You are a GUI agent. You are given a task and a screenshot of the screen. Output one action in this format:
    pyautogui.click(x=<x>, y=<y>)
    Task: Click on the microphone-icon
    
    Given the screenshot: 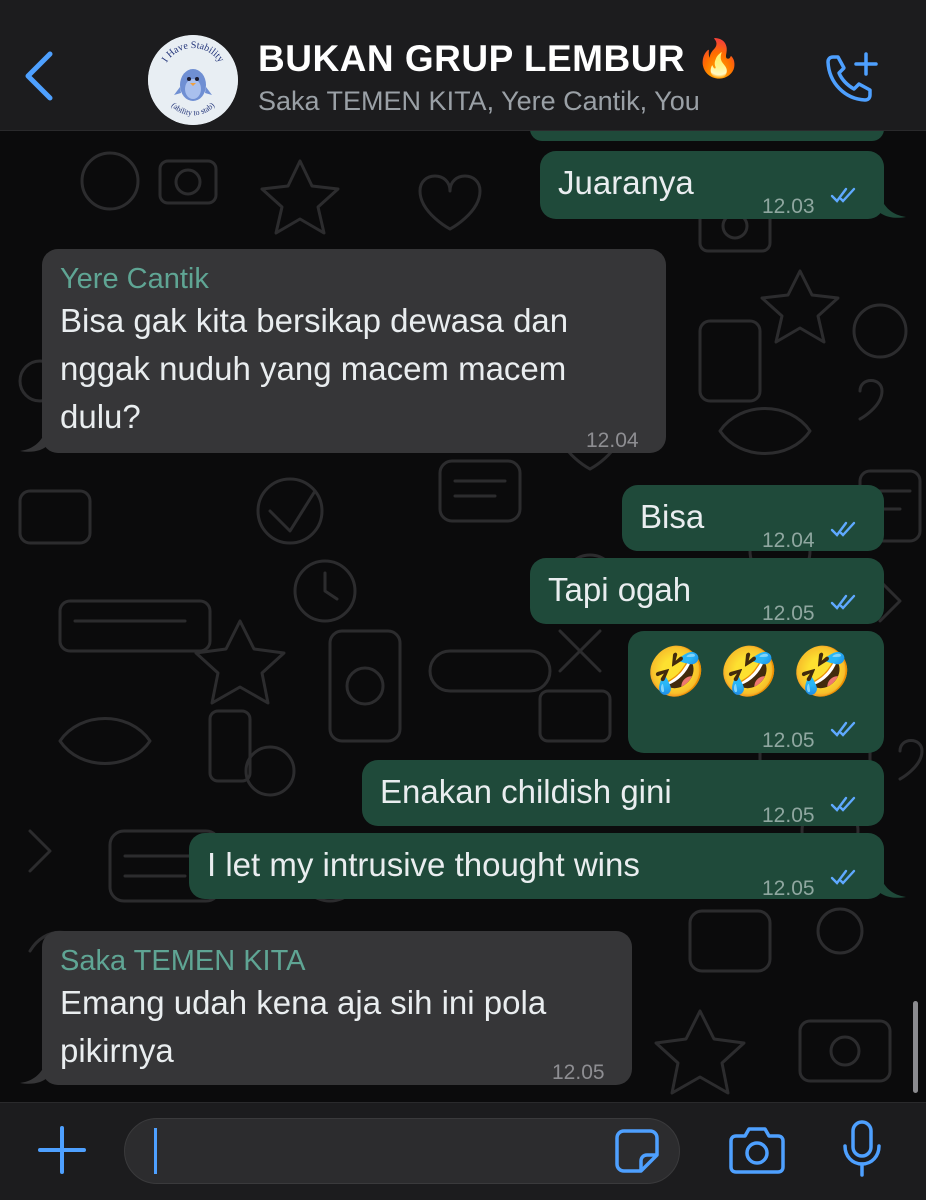 What is the action you would take?
    pyautogui.click(x=862, y=1148)
    